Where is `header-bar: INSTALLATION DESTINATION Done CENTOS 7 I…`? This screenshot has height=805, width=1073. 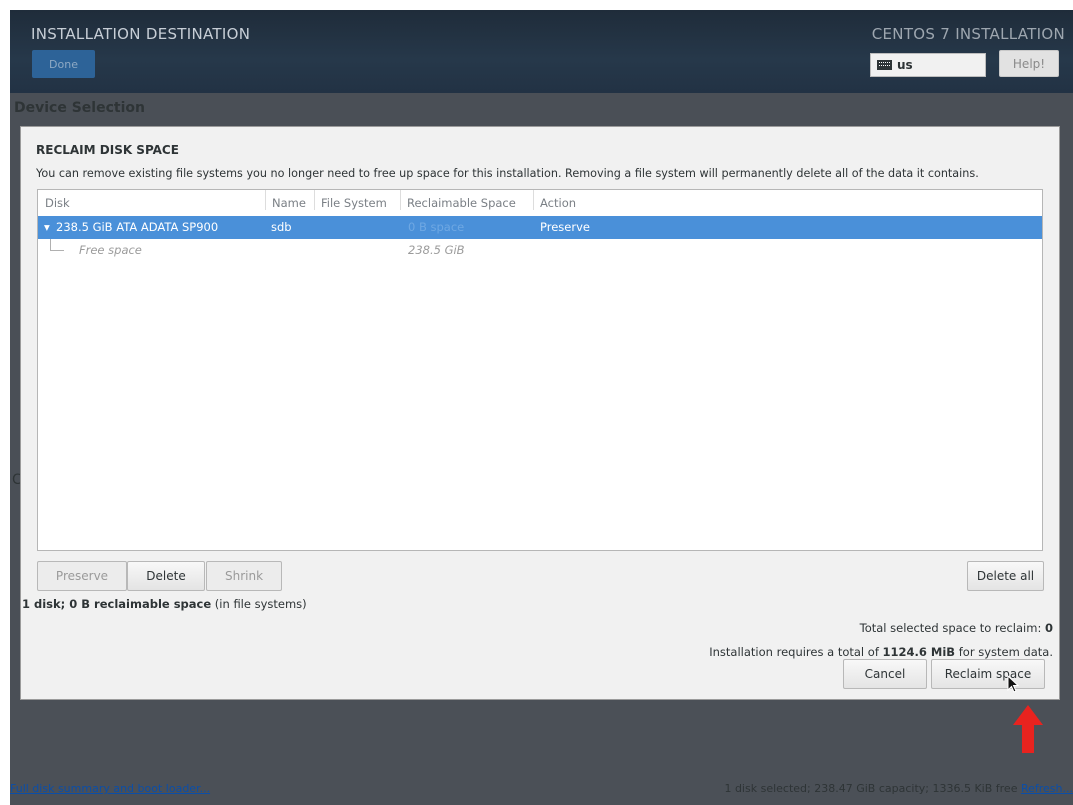 header-bar: INSTALLATION DESTINATION Done CENTOS 7 I… is located at coordinates (541, 51).